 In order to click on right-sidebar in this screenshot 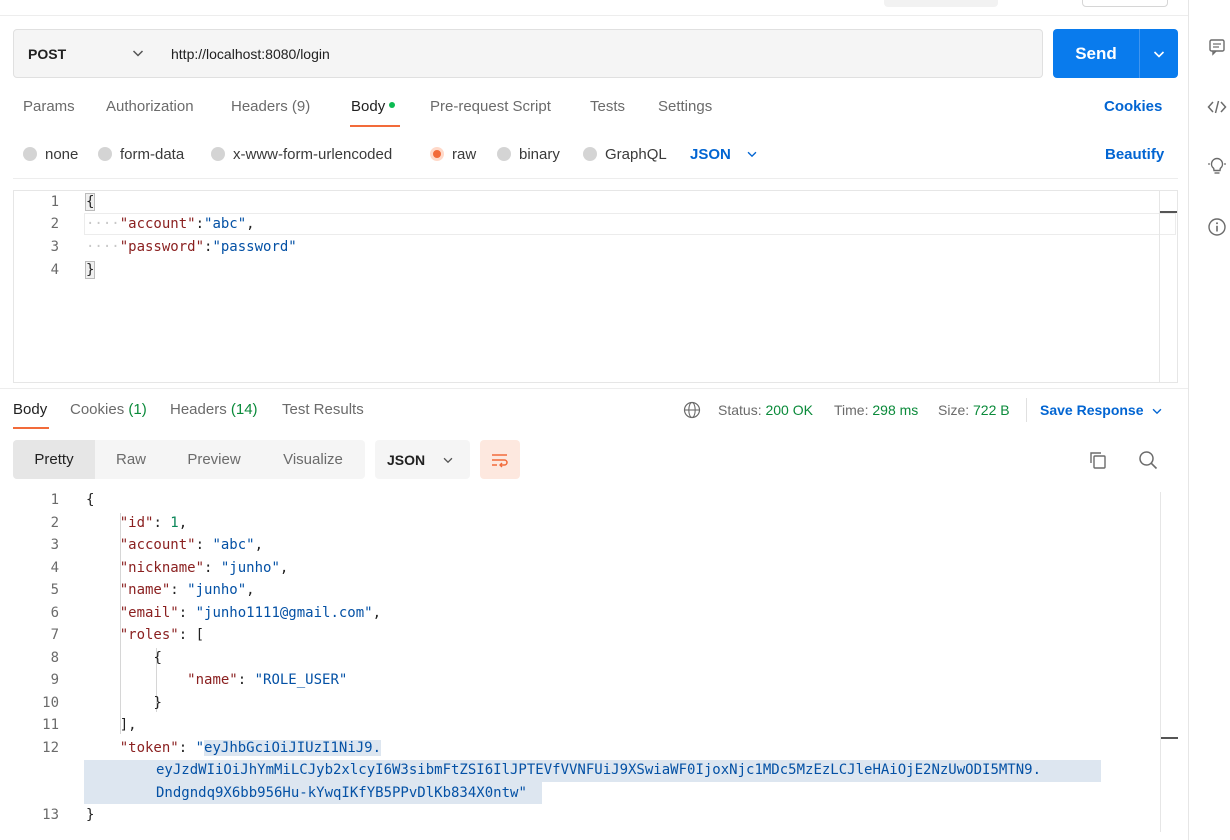, I will do `click(1209, 420)`.